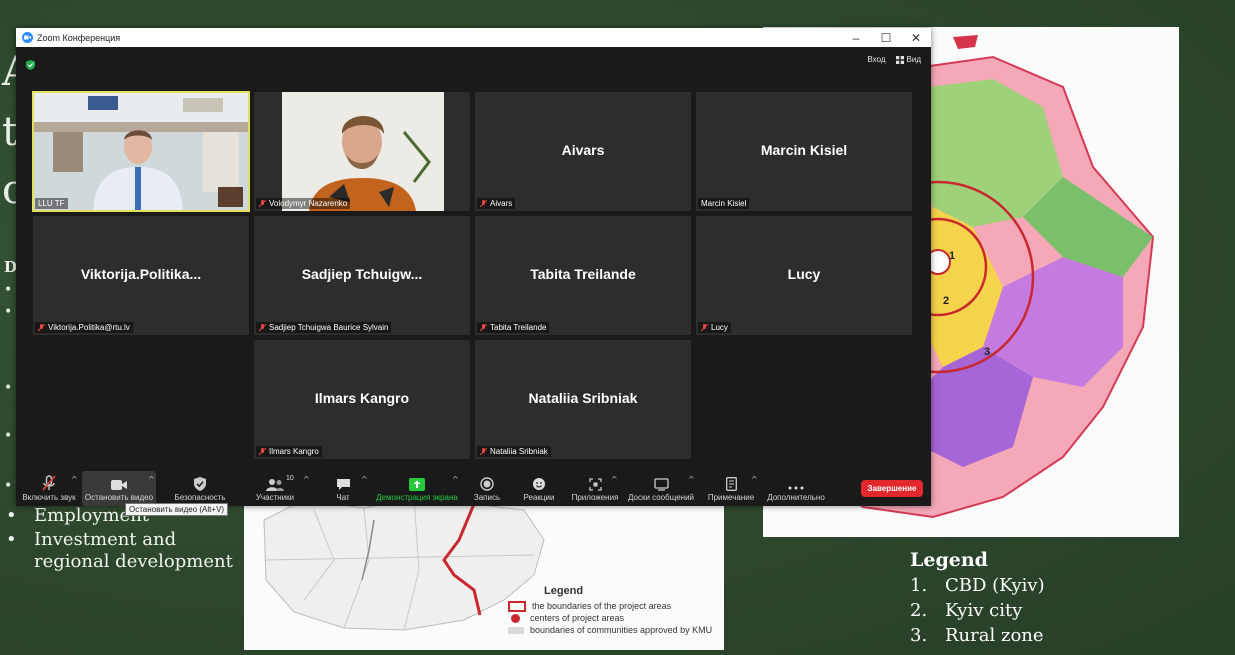  I want to click on participant-tile: LLU TF, so click(141, 151).